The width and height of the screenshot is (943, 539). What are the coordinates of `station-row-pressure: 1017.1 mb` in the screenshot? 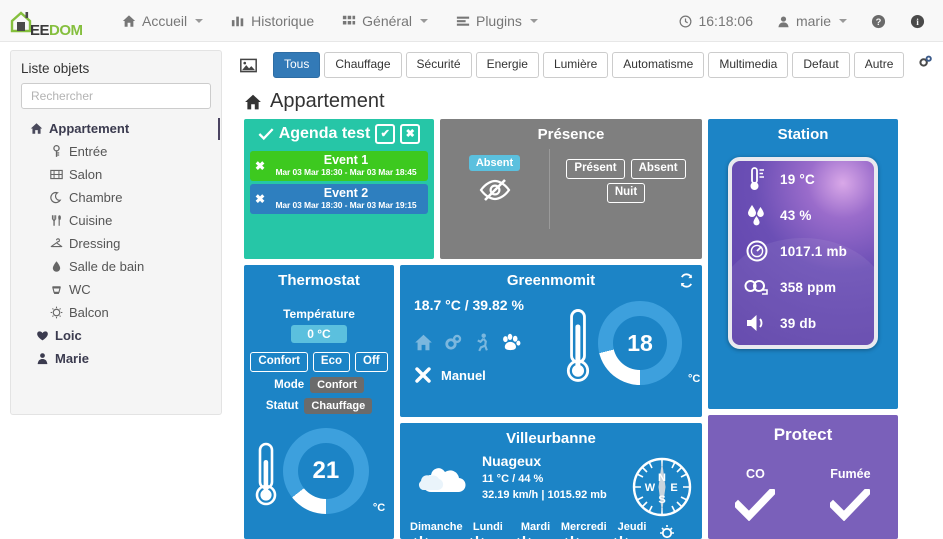 It's located at (803, 251).